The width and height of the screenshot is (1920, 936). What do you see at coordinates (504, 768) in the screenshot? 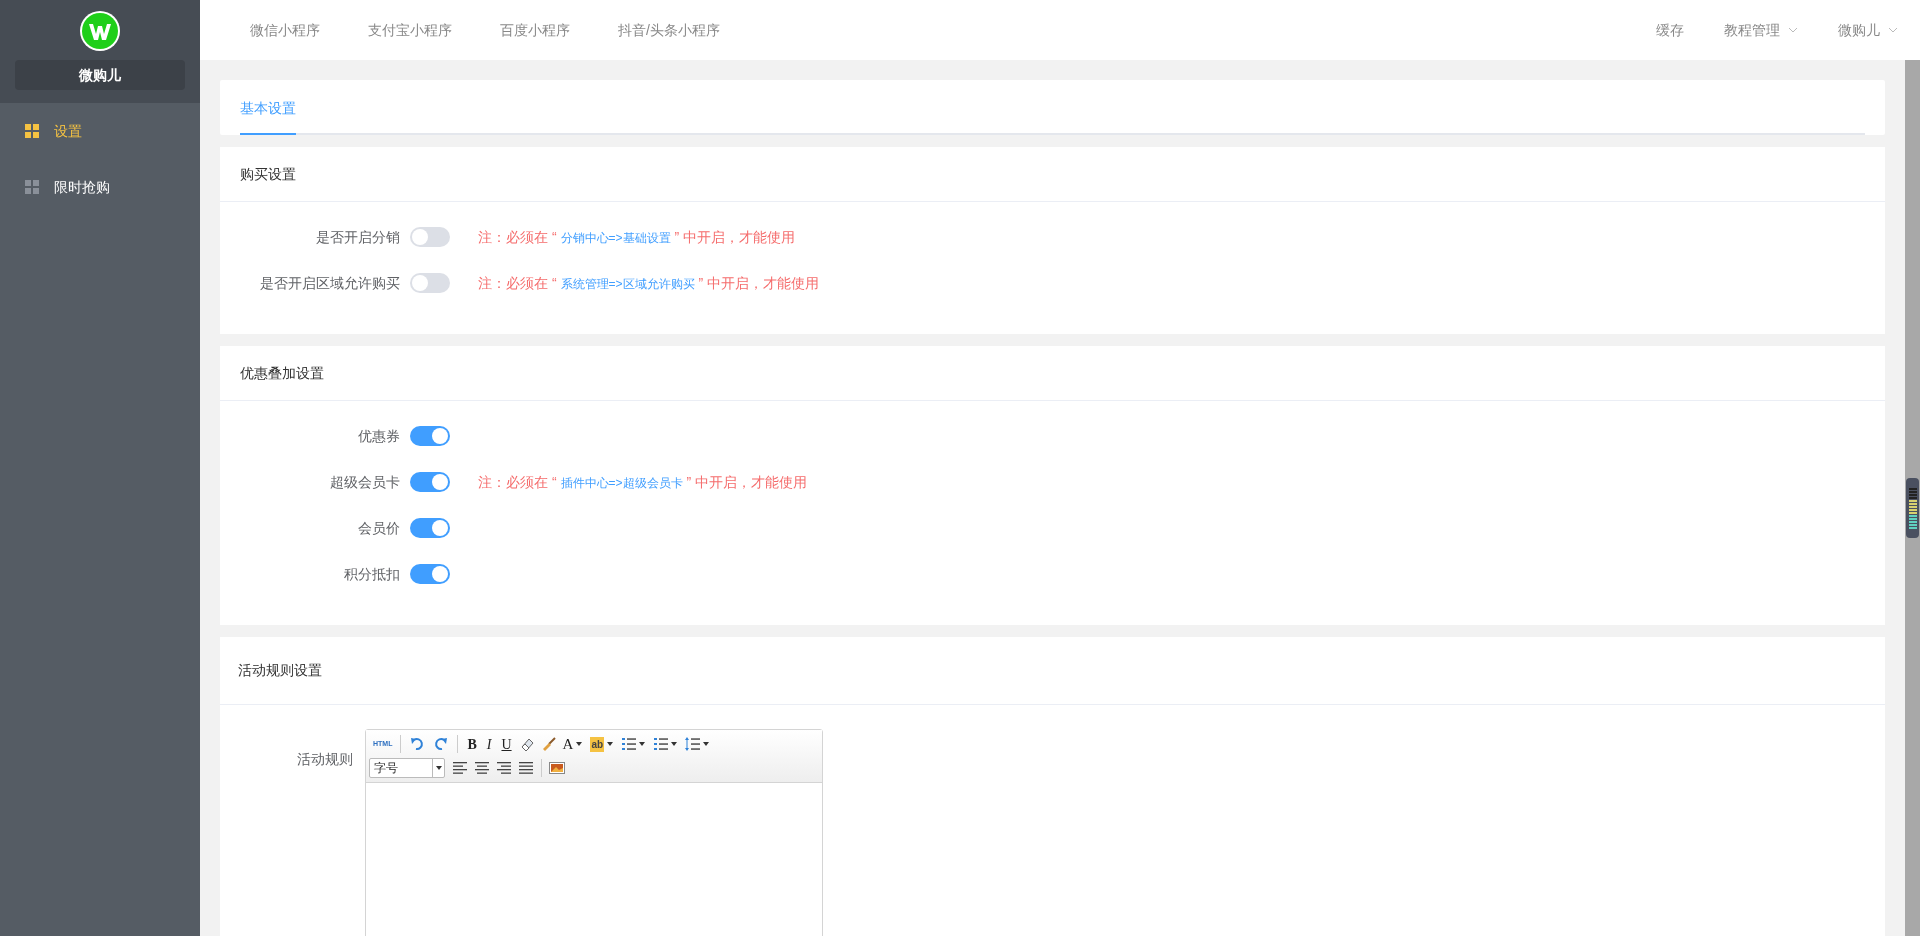
I see `align-right-icon` at bounding box center [504, 768].